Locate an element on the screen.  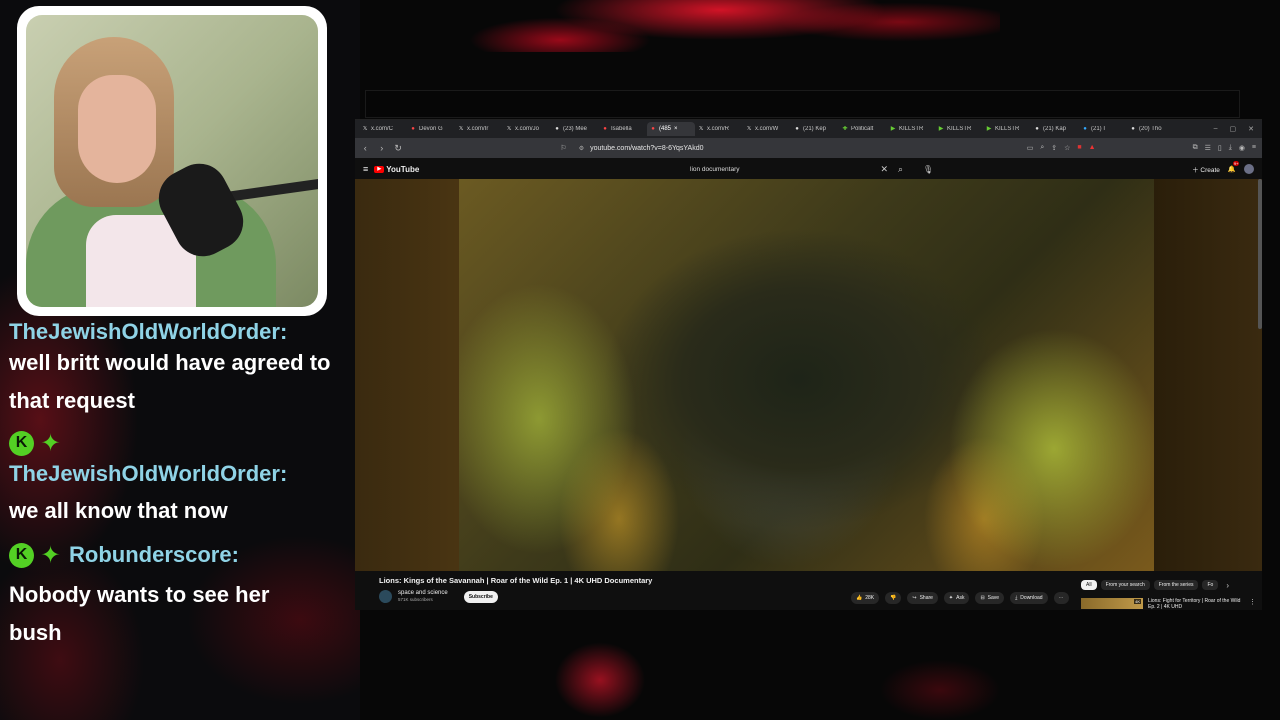
browser-tab: ● Isabella is located at coordinates (623, 129).